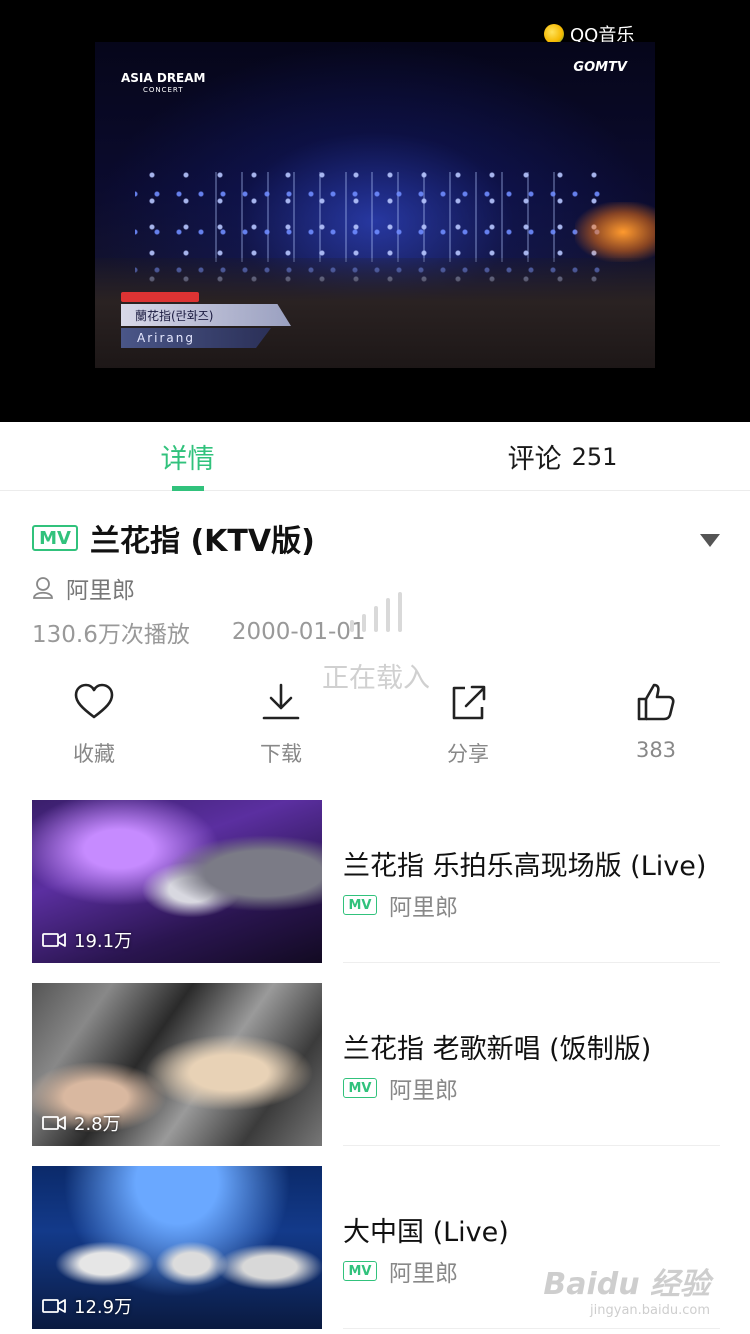 The width and height of the screenshot is (750, 1334). Describe the element at coordinates (376, 611) in the screenshot. I see `loading-bars-icon` at that location.